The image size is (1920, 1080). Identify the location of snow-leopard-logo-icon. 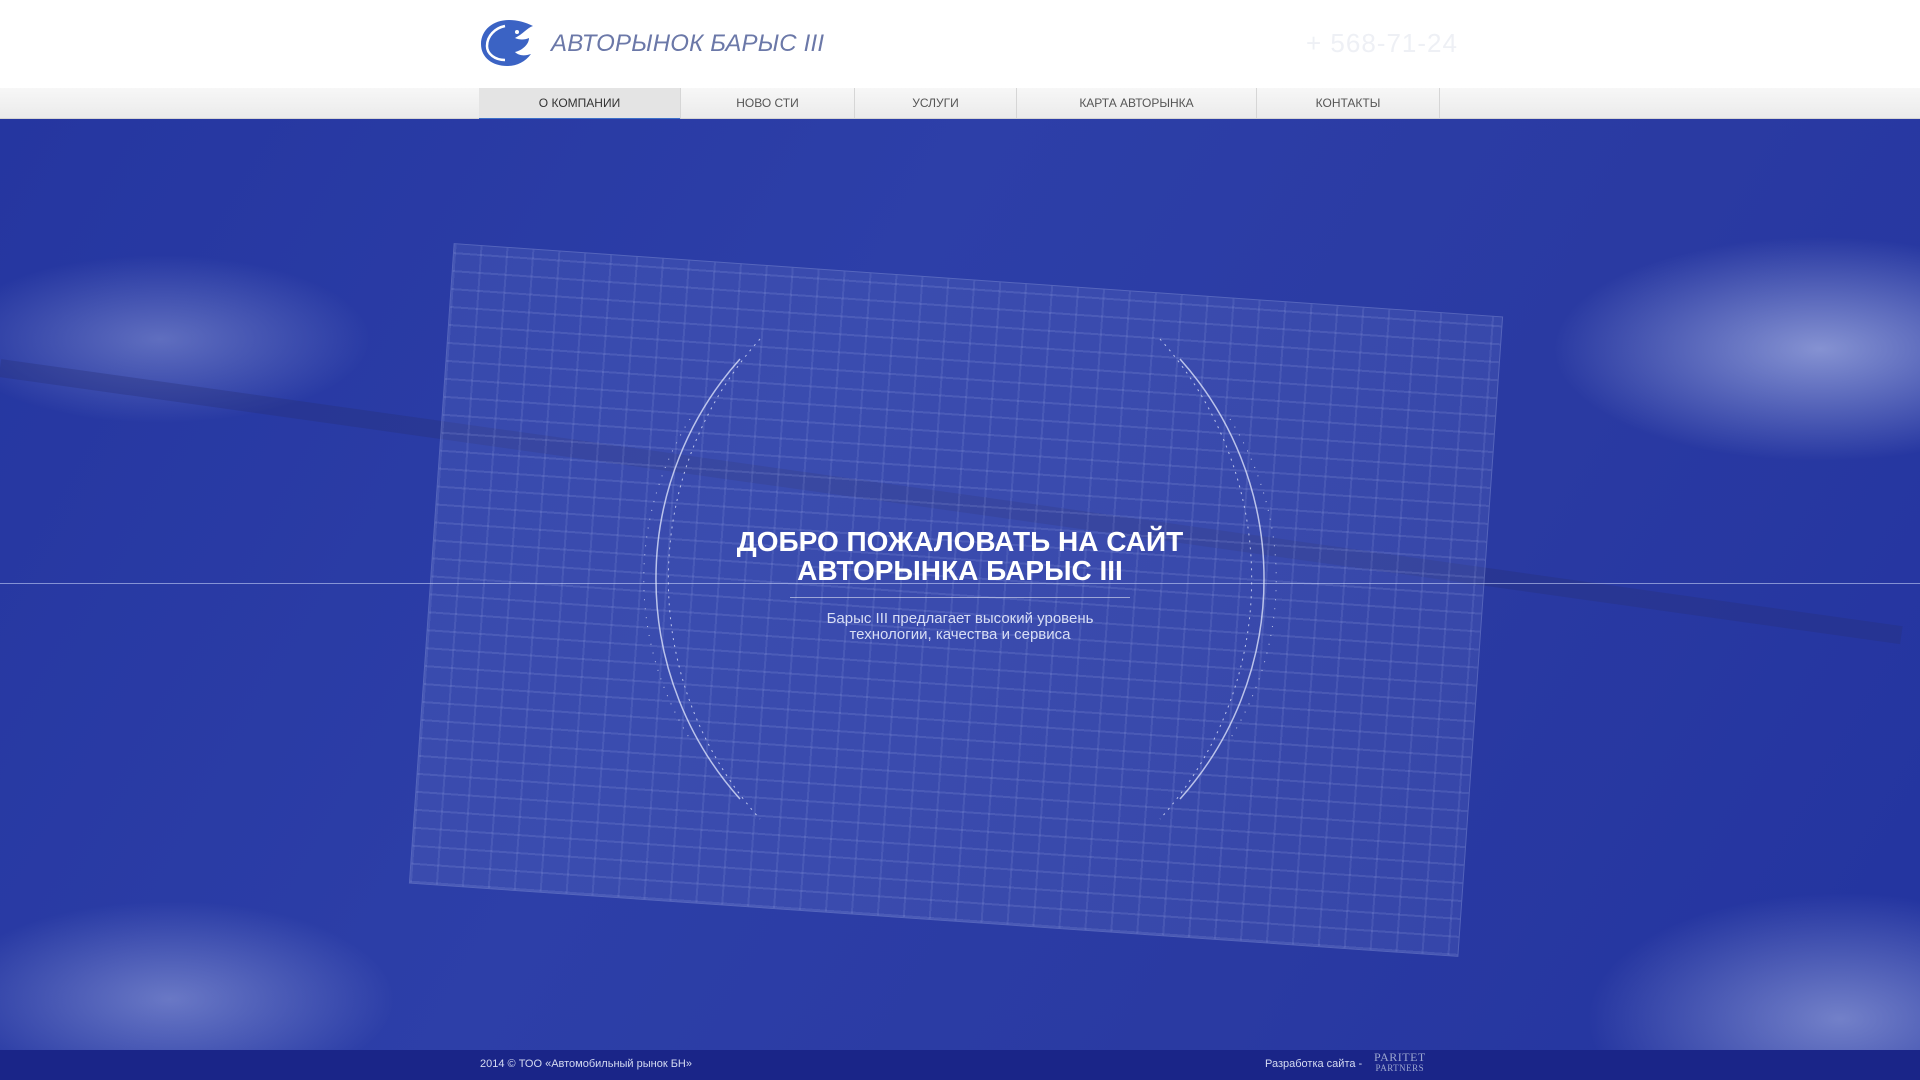
(507, 43).